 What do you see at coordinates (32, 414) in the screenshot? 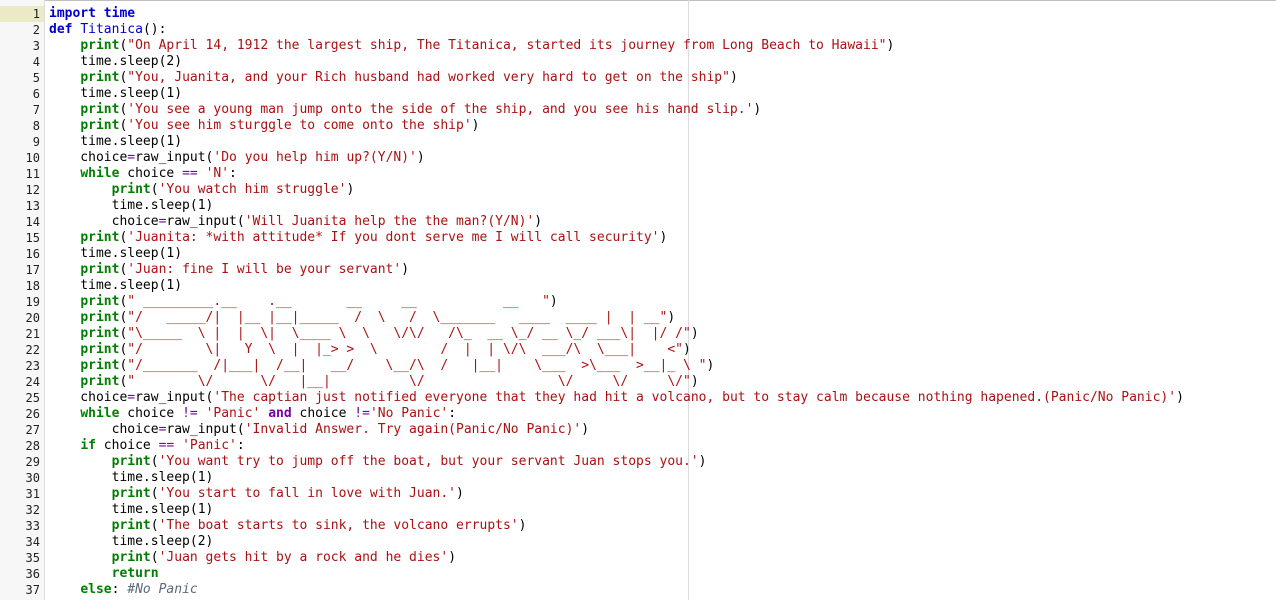
I see `line-number: 26` at bounding box center [32, 414].